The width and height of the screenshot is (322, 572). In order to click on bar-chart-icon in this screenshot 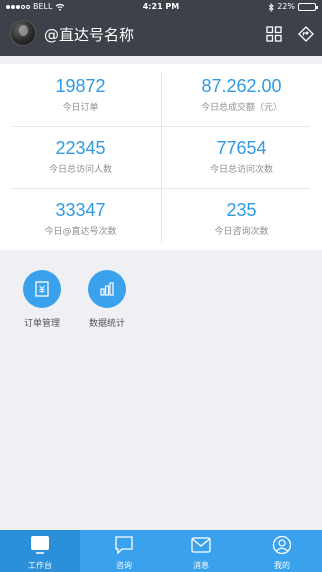, I will do `click(107, 289)`.